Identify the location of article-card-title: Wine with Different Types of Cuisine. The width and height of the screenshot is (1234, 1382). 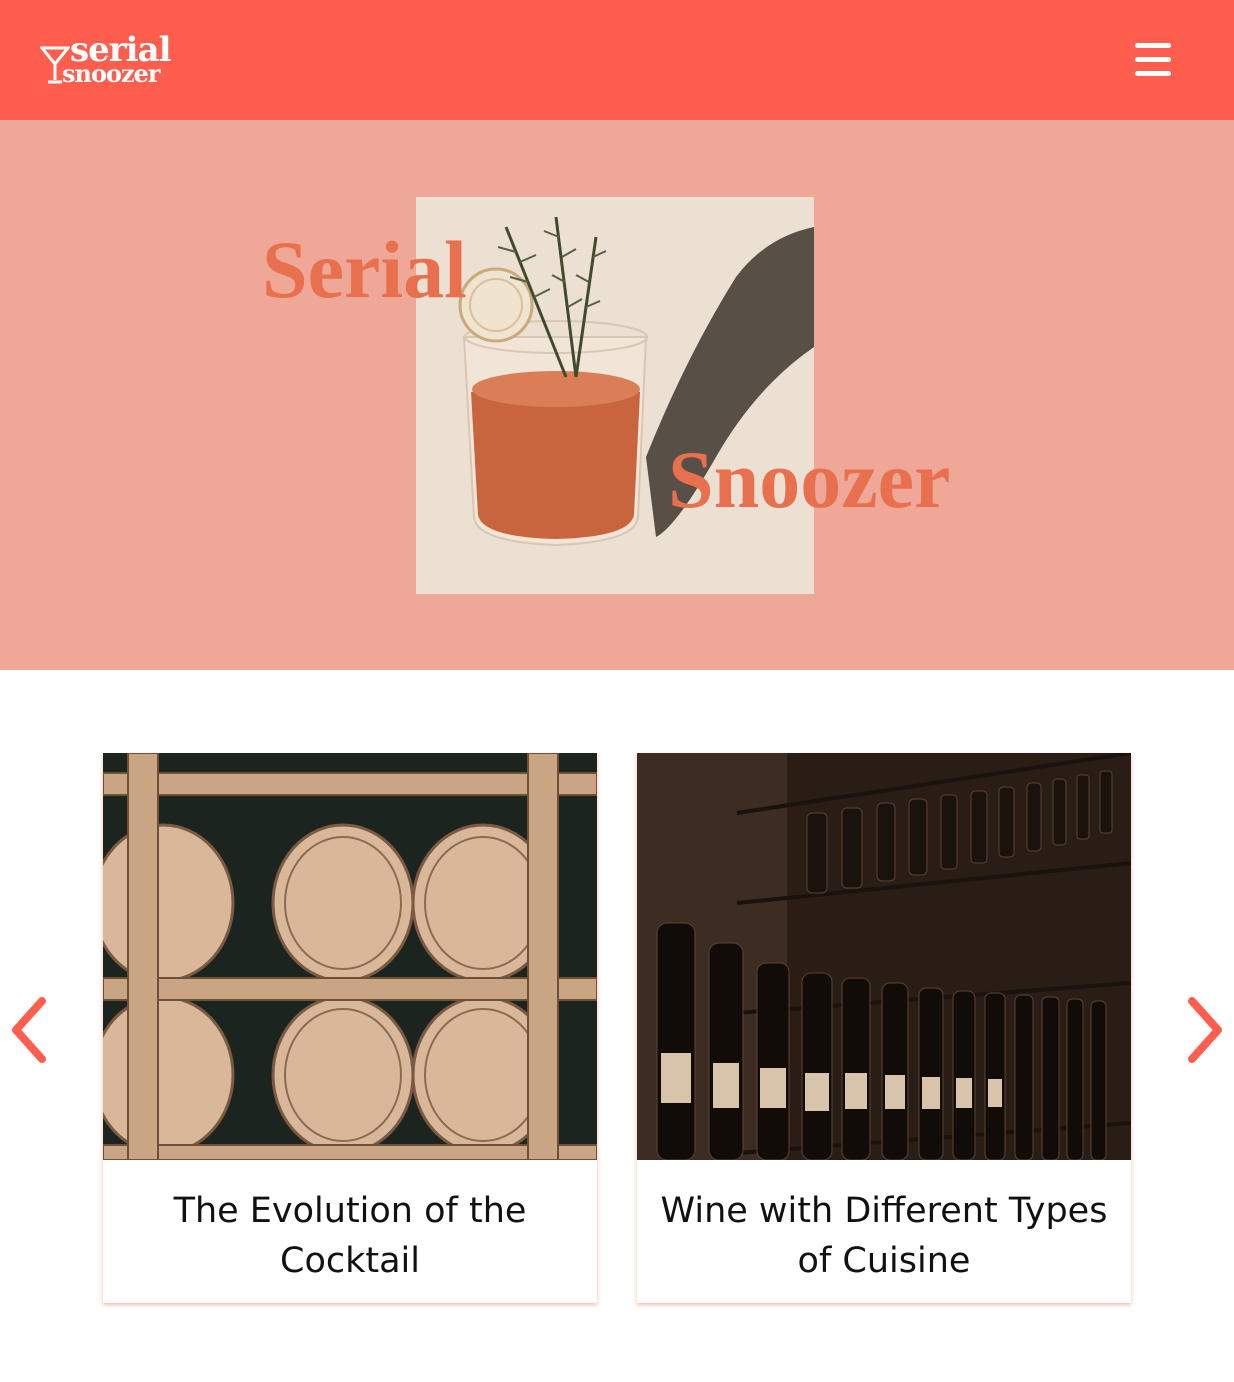
(884, 1236).